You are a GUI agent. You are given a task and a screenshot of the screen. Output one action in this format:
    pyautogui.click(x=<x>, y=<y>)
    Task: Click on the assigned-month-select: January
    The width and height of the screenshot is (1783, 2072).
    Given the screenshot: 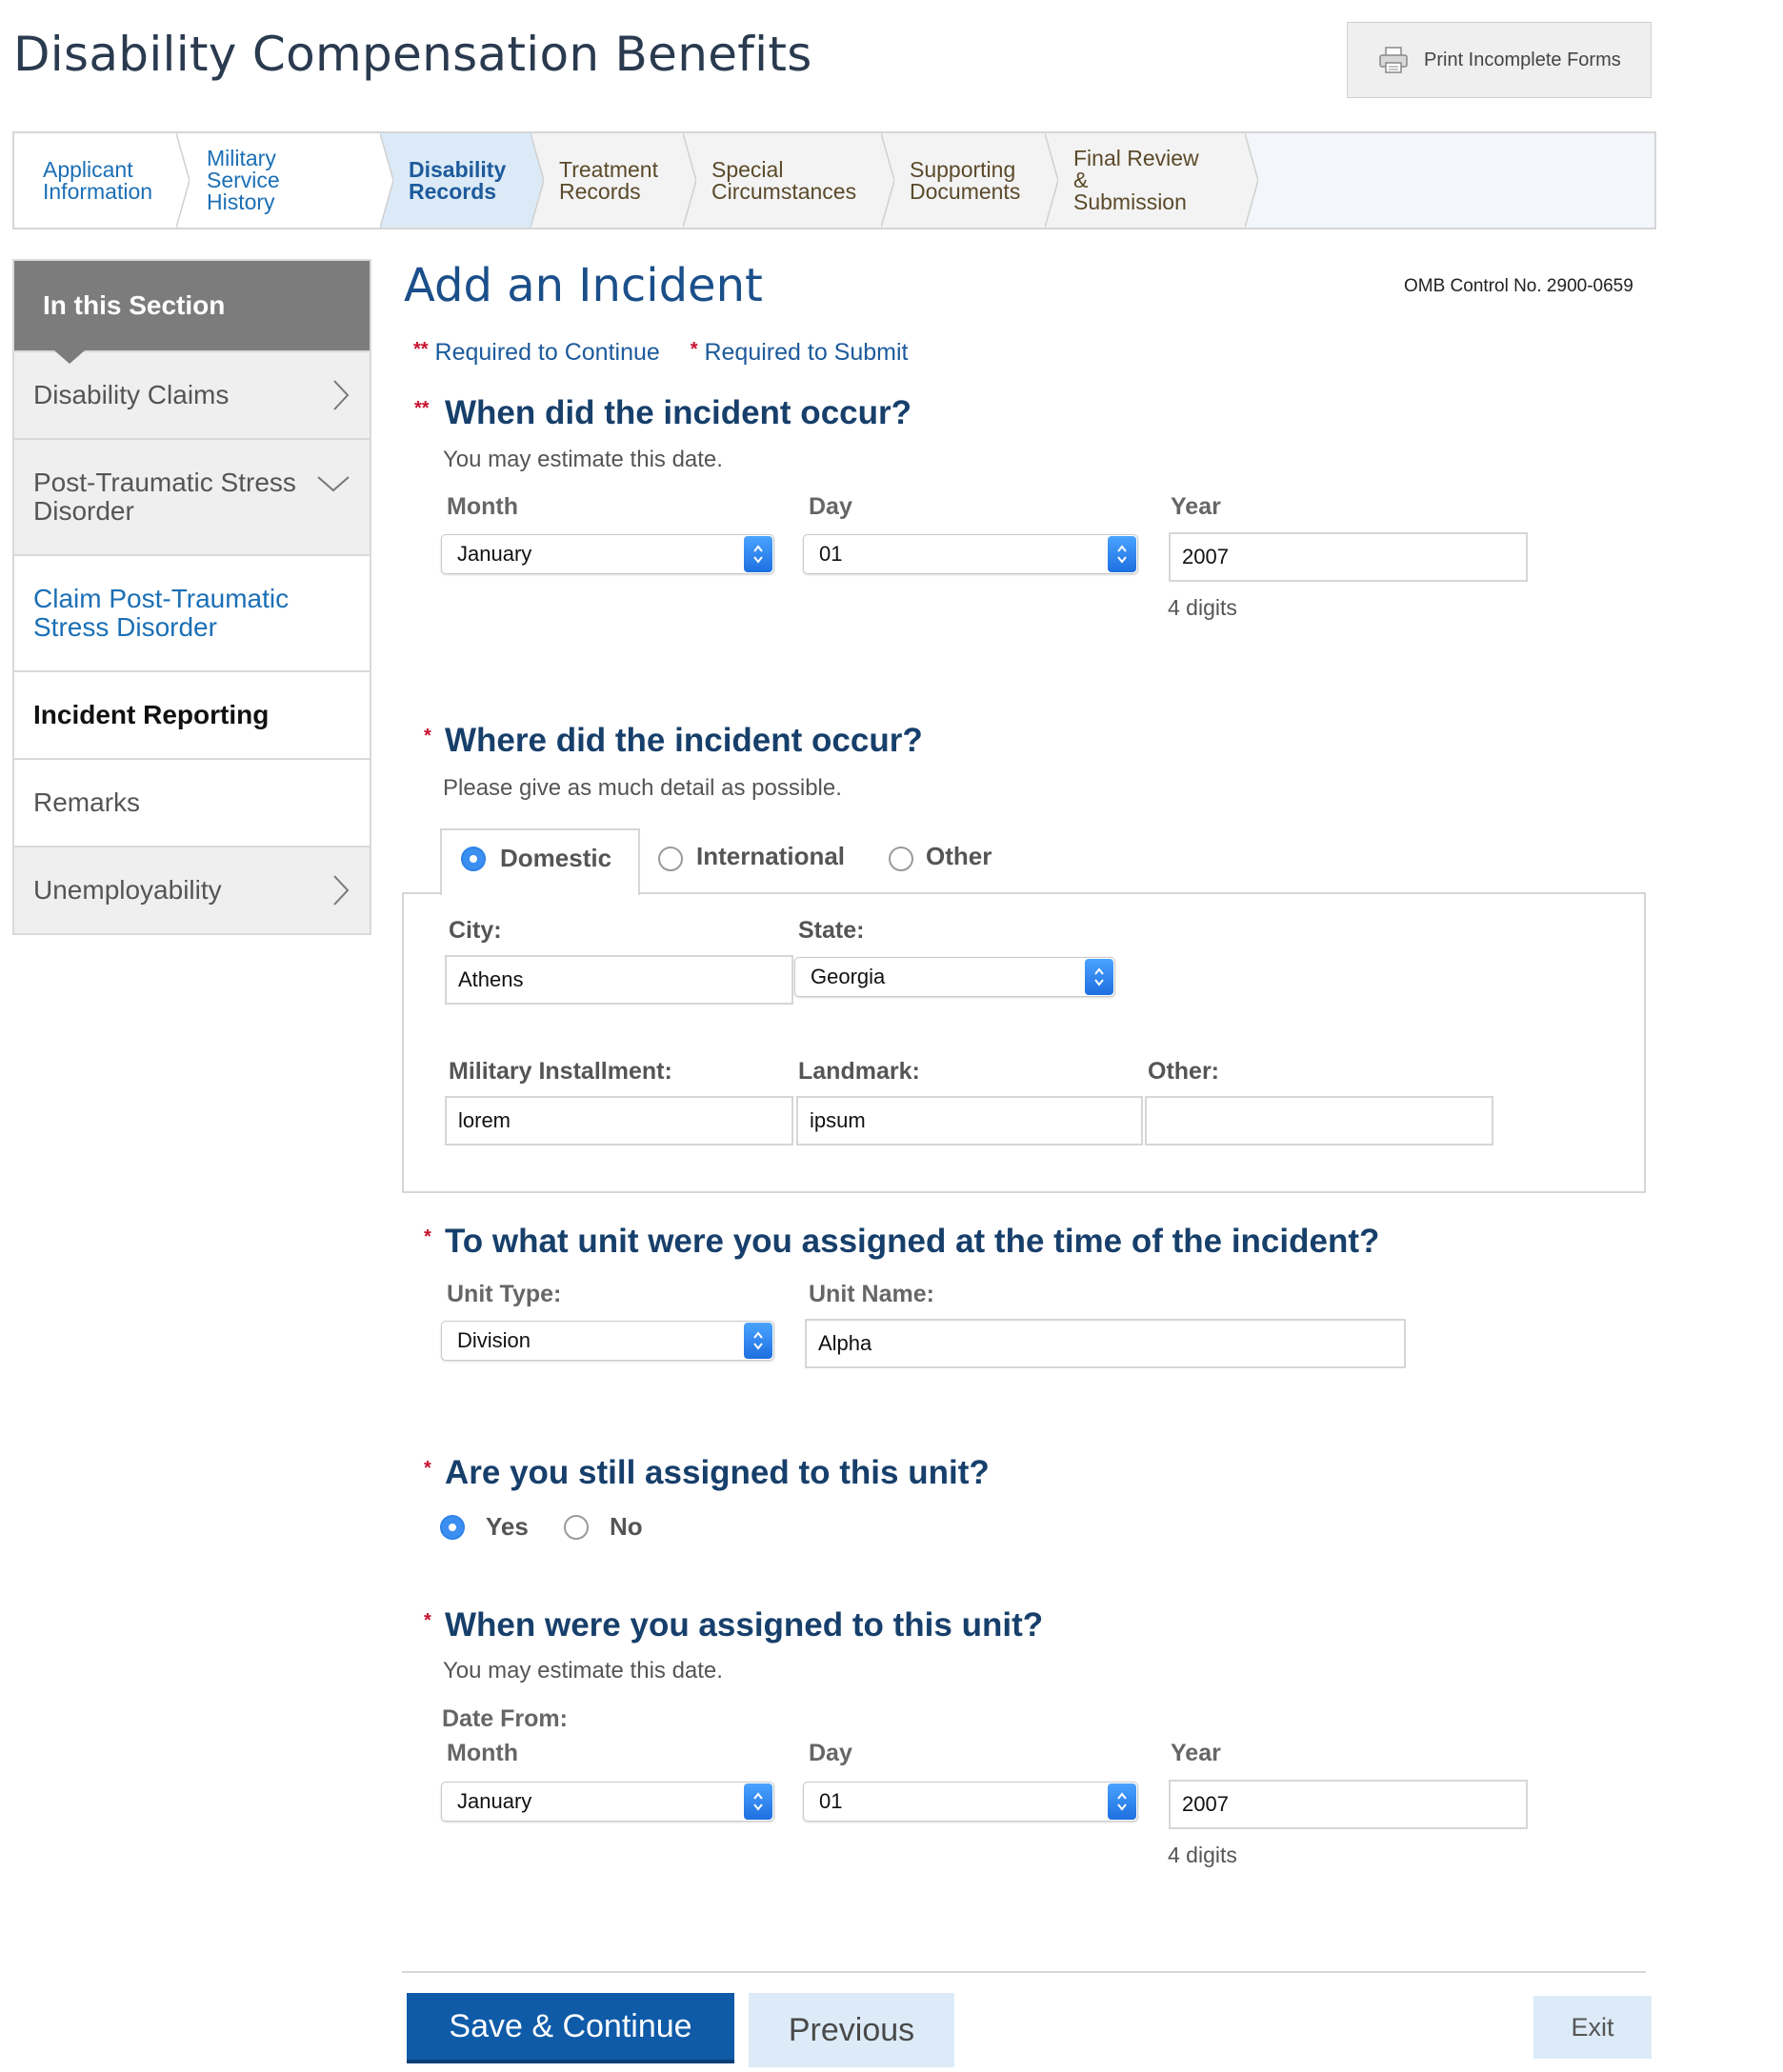 What is the action you would take?
    pyautogui.click(x=607, y=1802)
    